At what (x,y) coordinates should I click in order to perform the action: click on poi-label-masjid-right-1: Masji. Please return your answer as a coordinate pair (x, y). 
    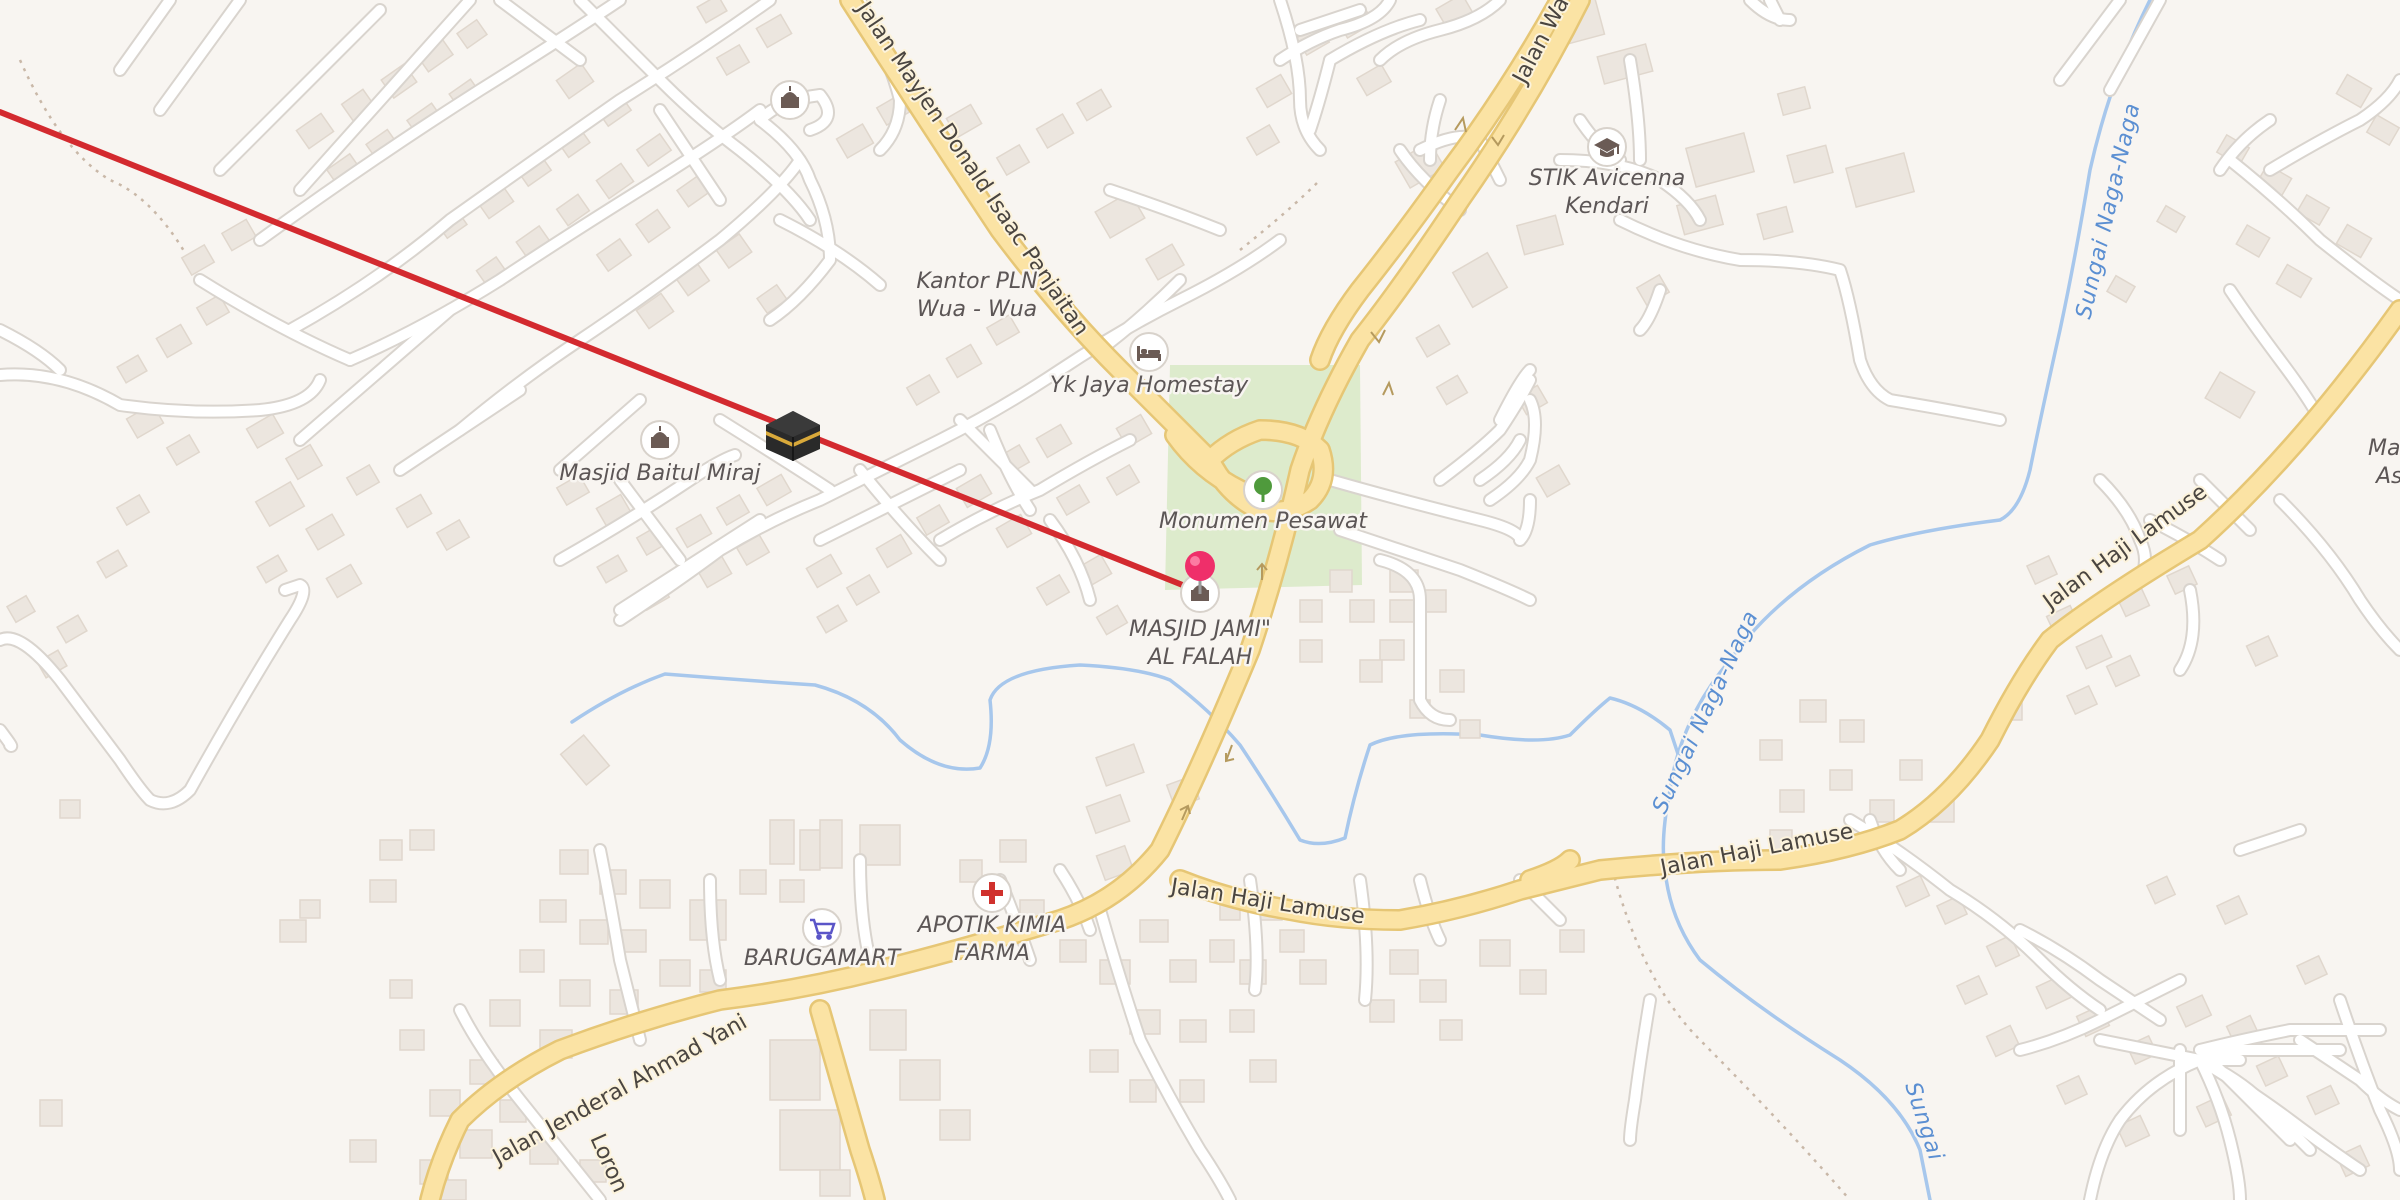
    Looking at the image, I should click on (2384, 448).